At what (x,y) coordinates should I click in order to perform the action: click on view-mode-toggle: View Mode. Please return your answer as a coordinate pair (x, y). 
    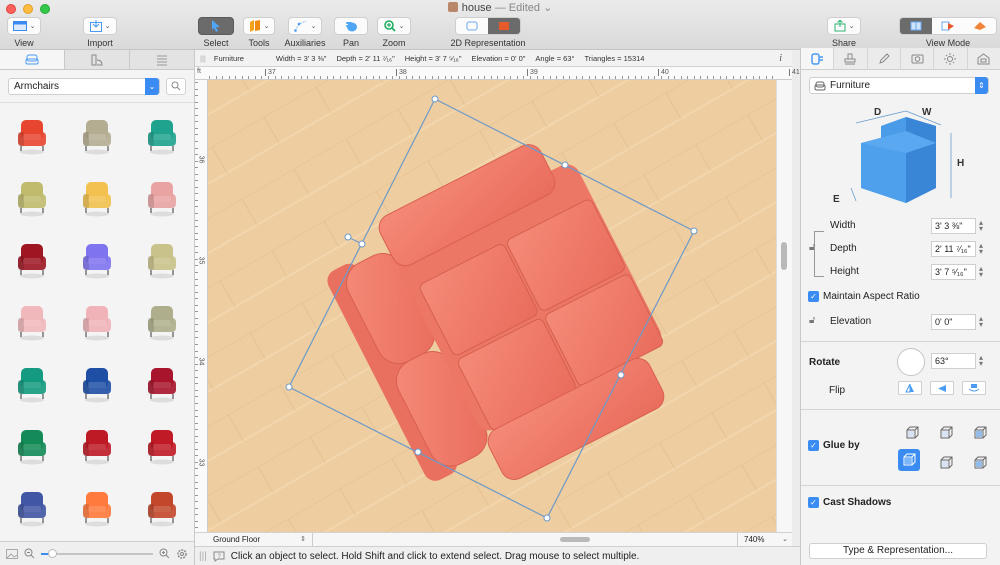
    Looking at the image, I should click on (948, 32).